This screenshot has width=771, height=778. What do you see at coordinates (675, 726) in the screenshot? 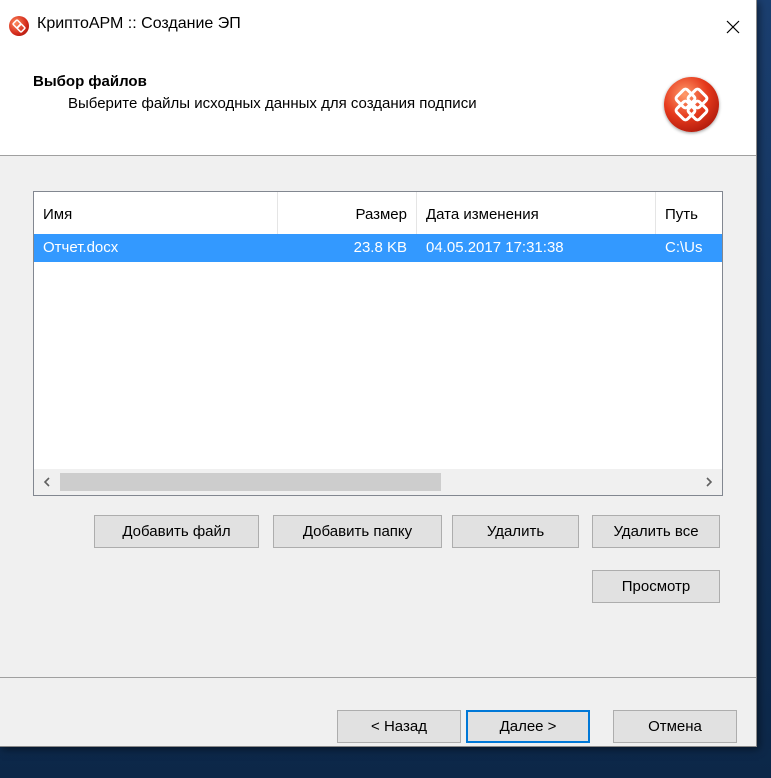
I see `cancel-button: Отмена` at bounding box center [675, 726].